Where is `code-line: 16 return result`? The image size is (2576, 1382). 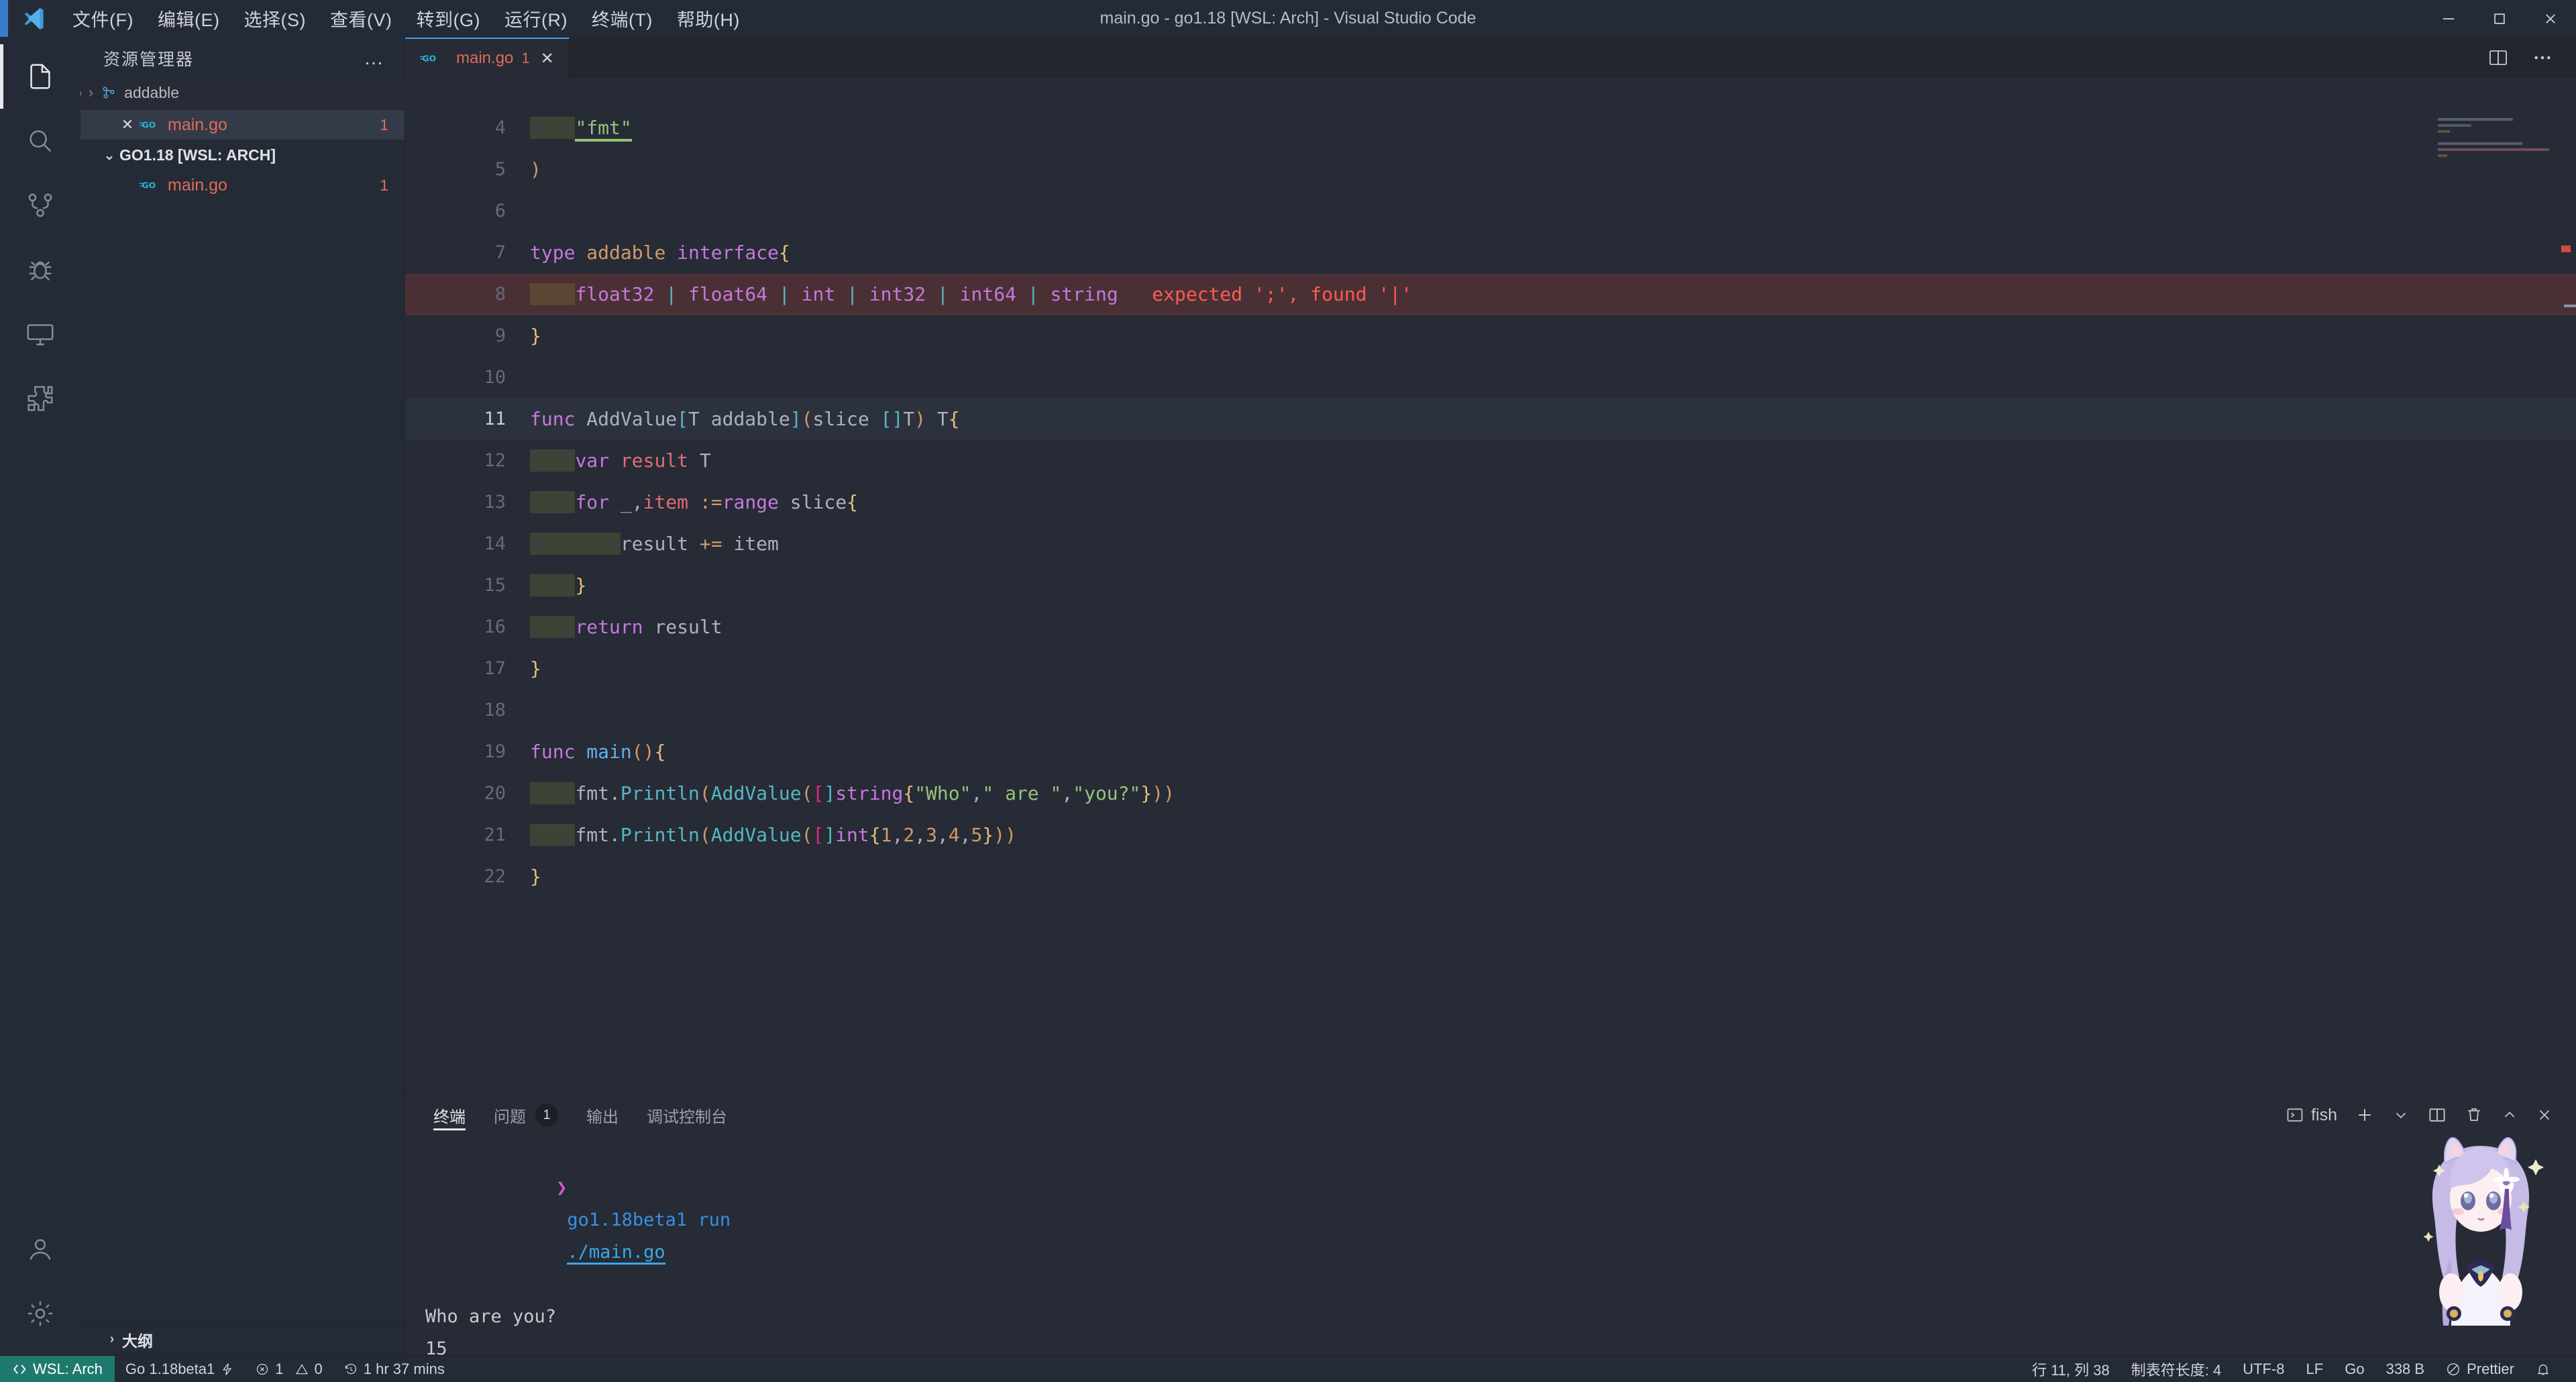
code-line: 16 return result is located at coordinates (1490, 627).